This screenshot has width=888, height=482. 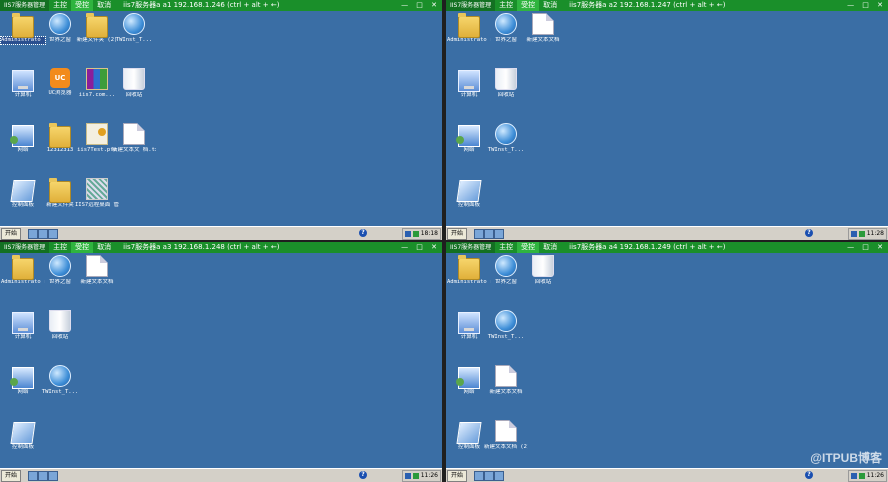 What do you see at coordinates (506, 392) in the screenshot?
I see `desktop-icon-label: 新建文本文档` at bounding box center [506, 392].